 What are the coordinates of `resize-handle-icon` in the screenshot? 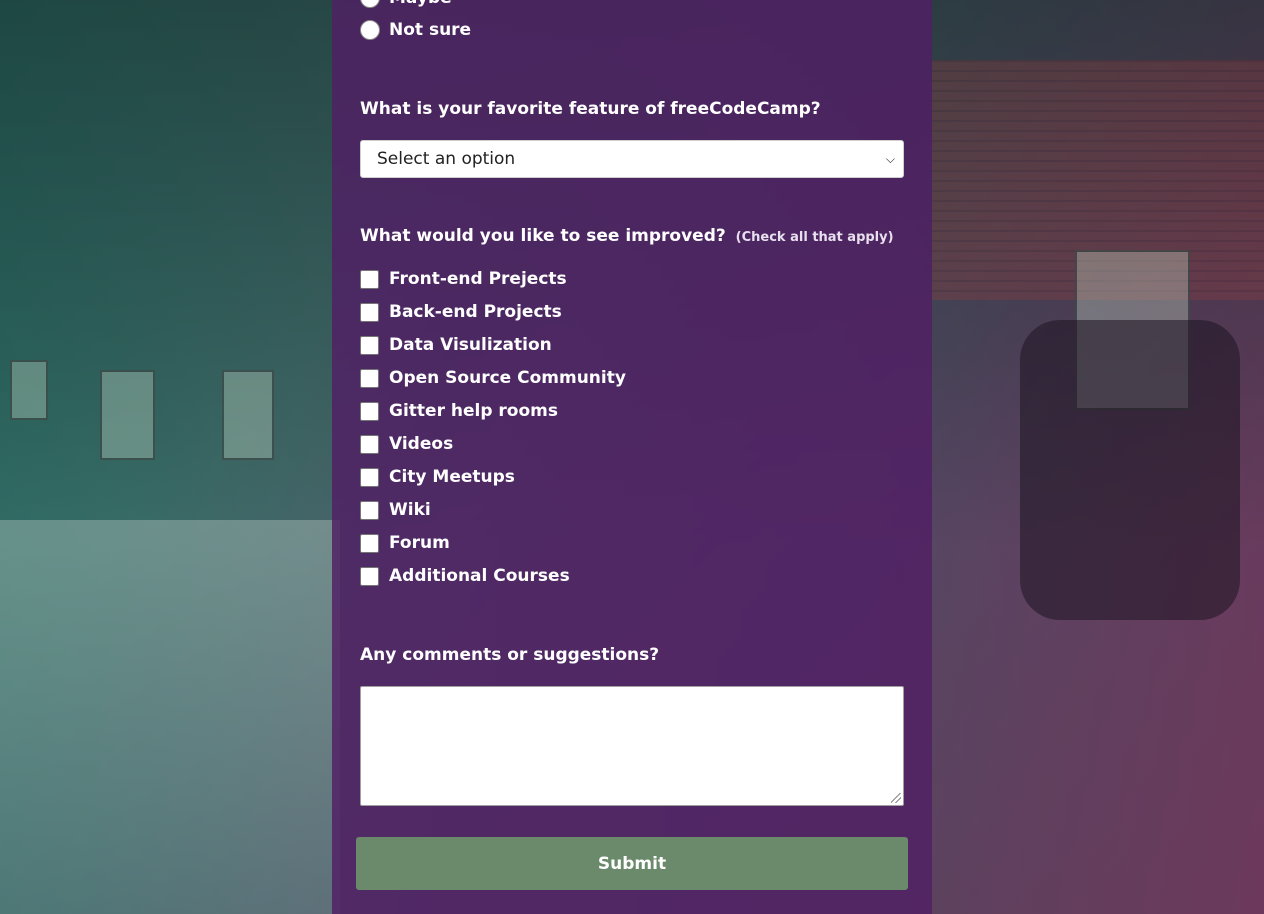 It's located at (896, 798).